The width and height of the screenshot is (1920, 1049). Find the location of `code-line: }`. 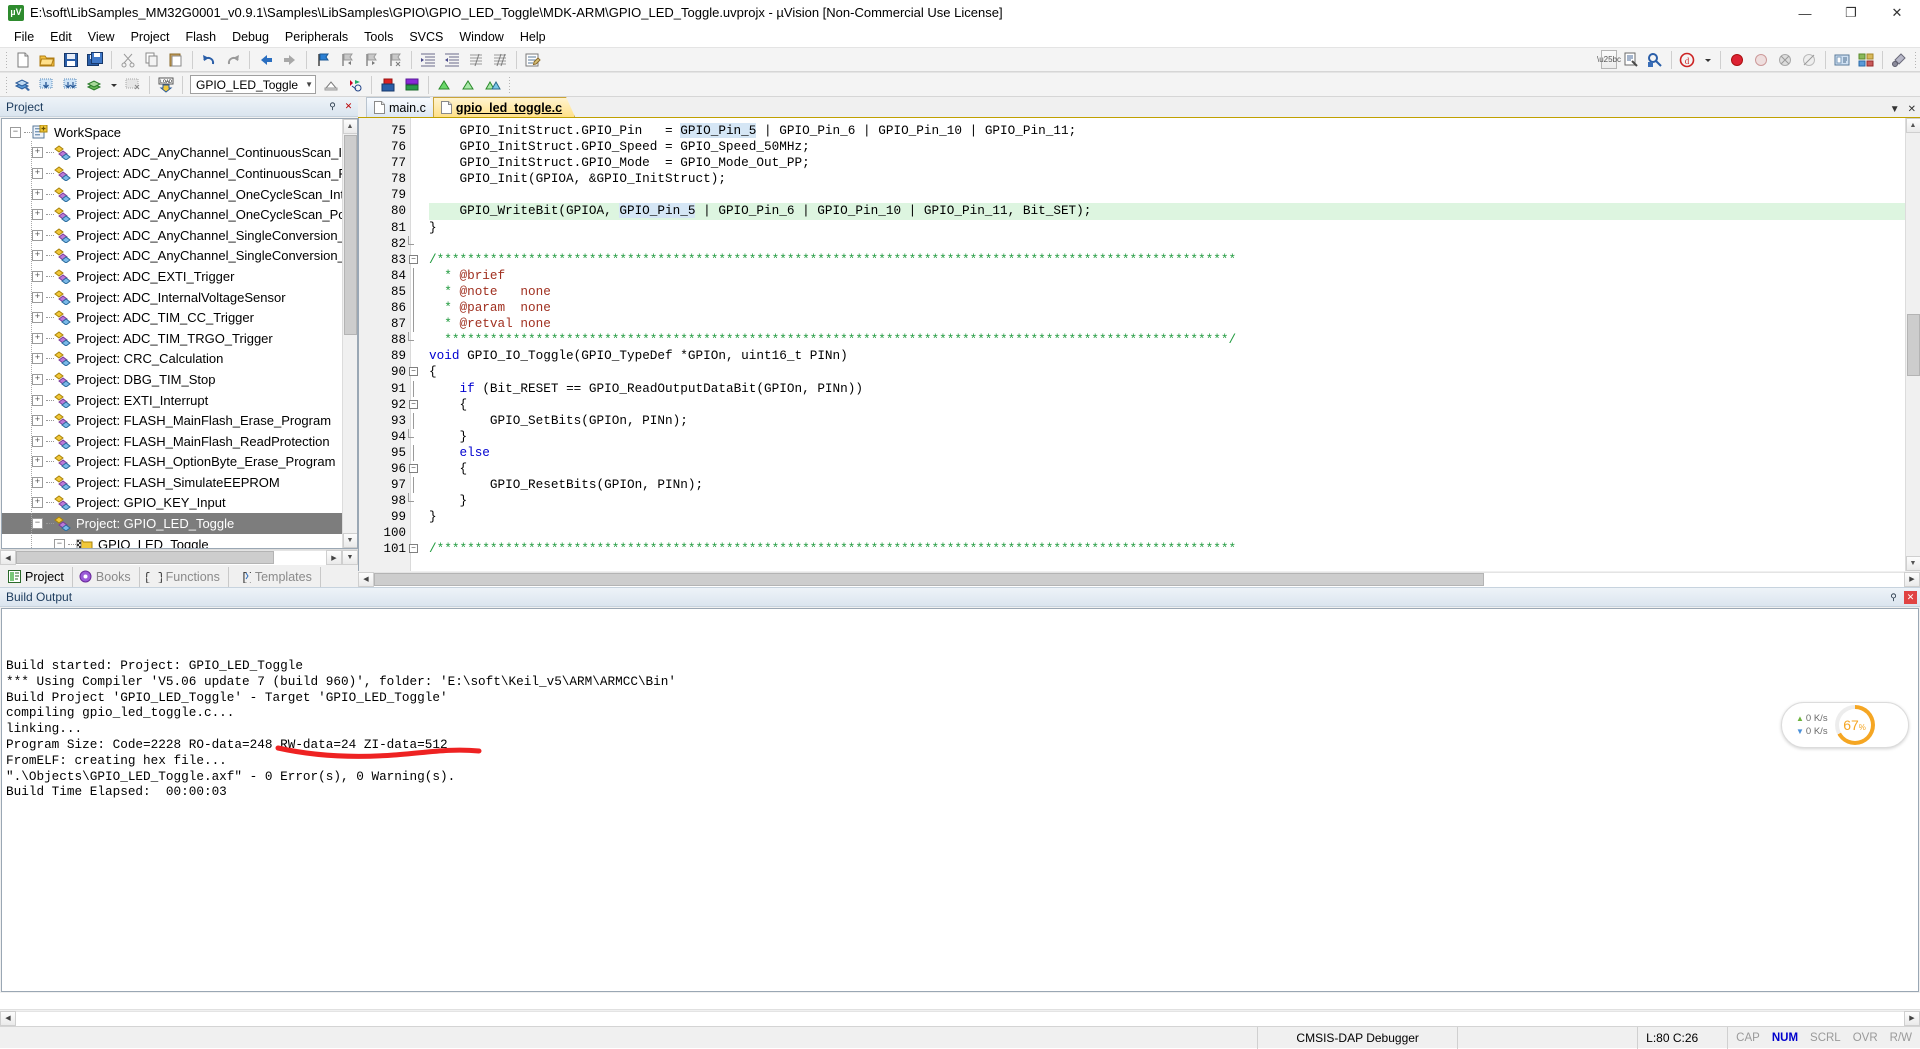

code-line: } is located at coordinates (1167, 517).